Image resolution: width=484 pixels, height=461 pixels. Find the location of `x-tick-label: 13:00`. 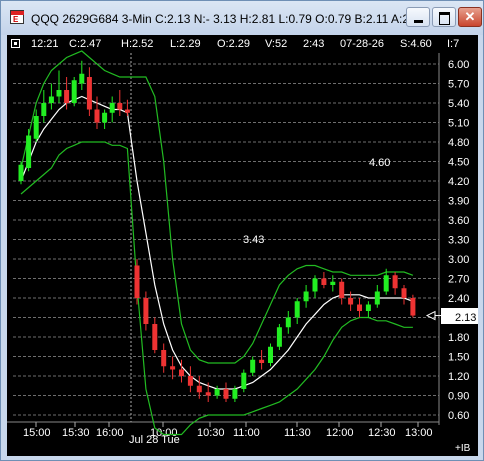

x-tick-label: 13:00 is located at coordinates (419, 433).